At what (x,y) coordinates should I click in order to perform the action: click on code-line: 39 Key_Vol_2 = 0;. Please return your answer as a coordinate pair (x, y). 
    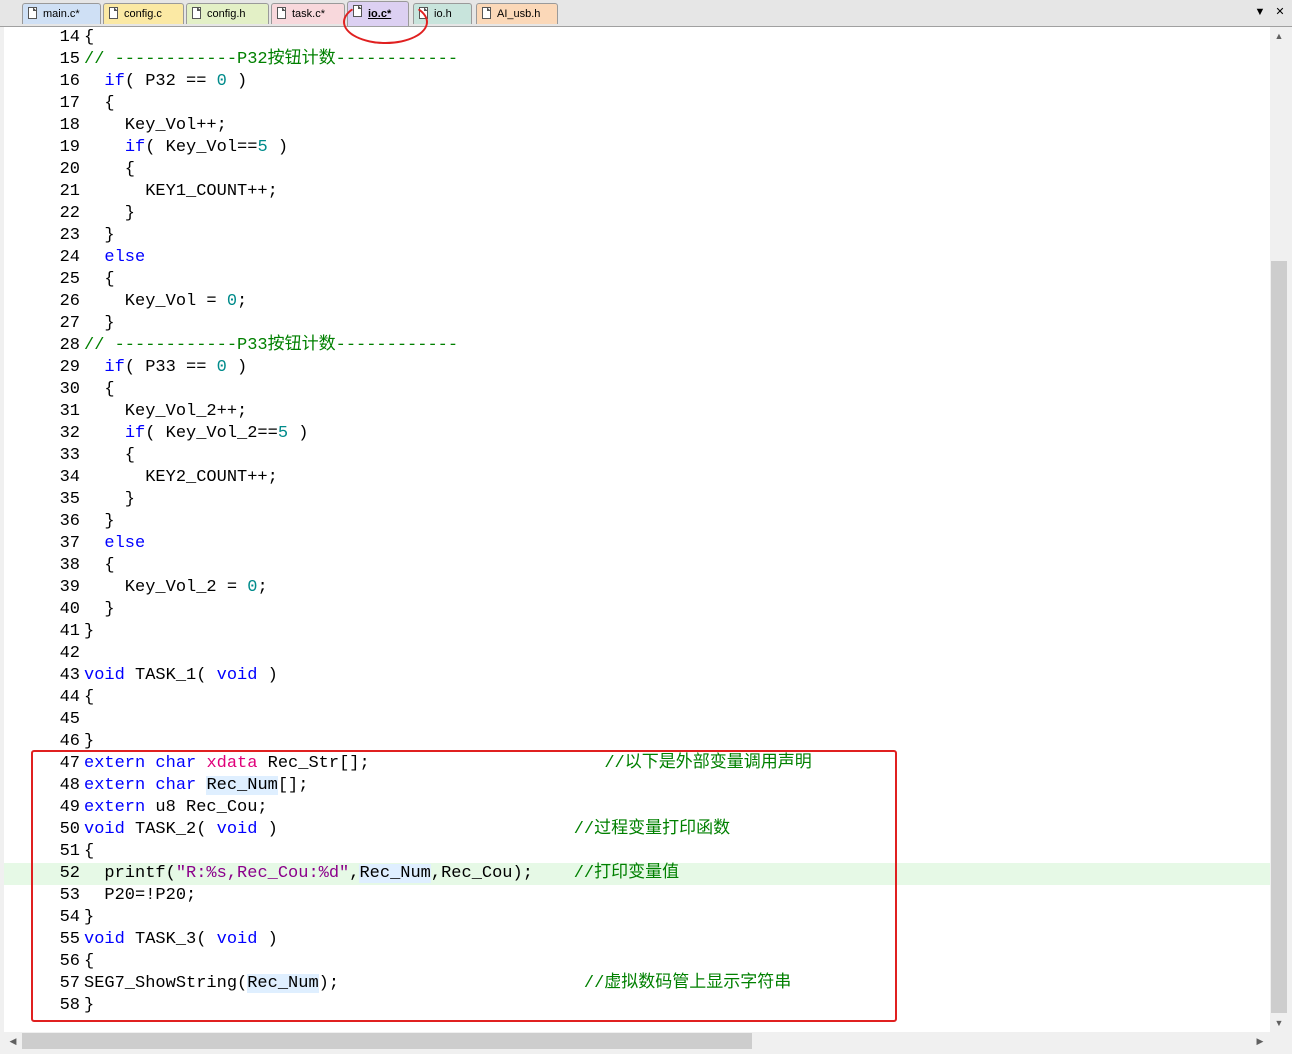
    Looking at the image, I should click on (637, 588).